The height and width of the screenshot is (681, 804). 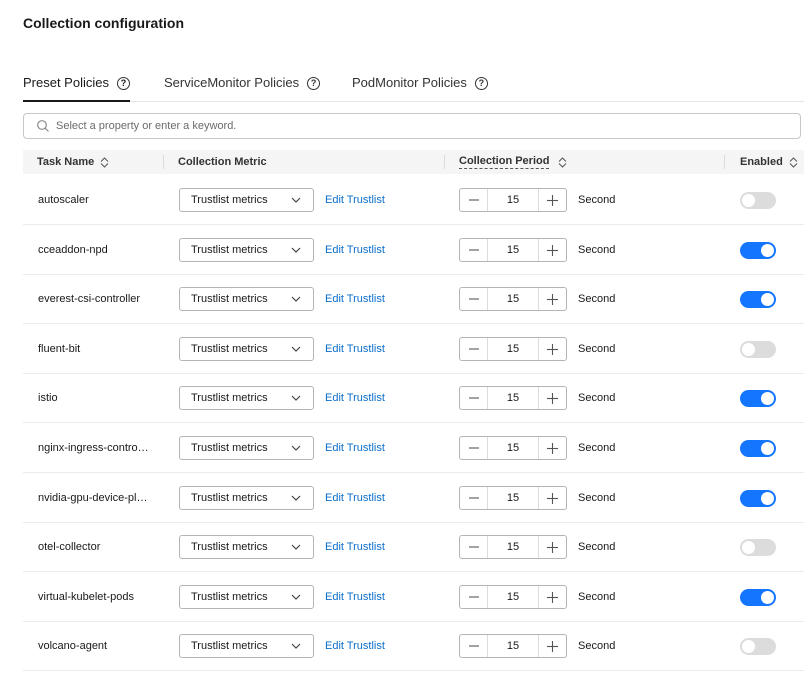 What do you see at coordinates (444, 162) in the screenshot?
I see `column-divider` at bounding box center [444, 162].